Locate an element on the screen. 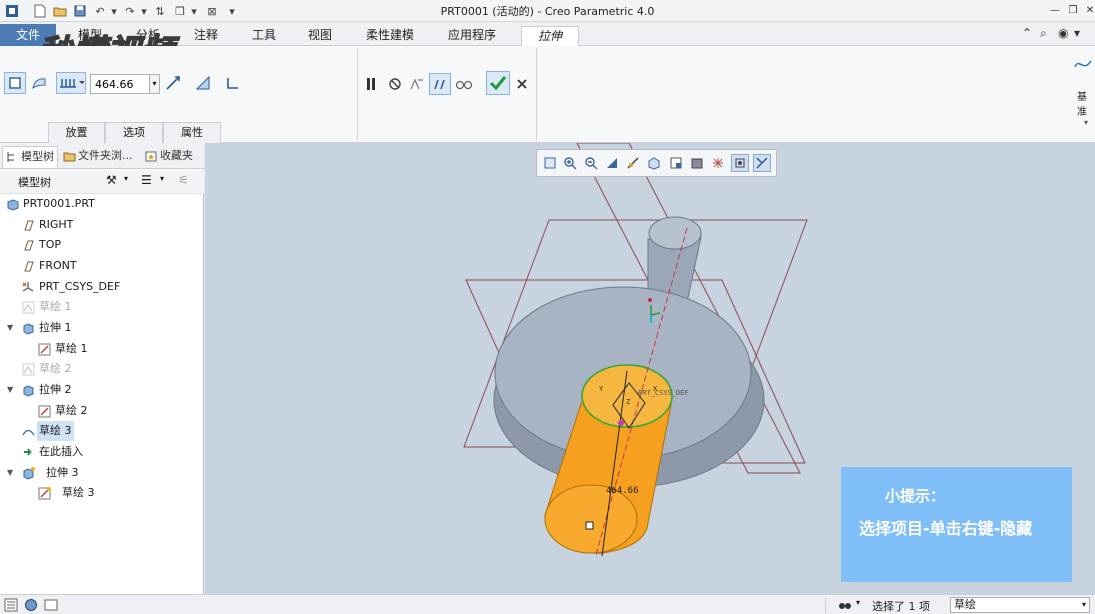 This screenshot has height=614, width=1095. minimize-button: — is located at coordinates (1055, 10).